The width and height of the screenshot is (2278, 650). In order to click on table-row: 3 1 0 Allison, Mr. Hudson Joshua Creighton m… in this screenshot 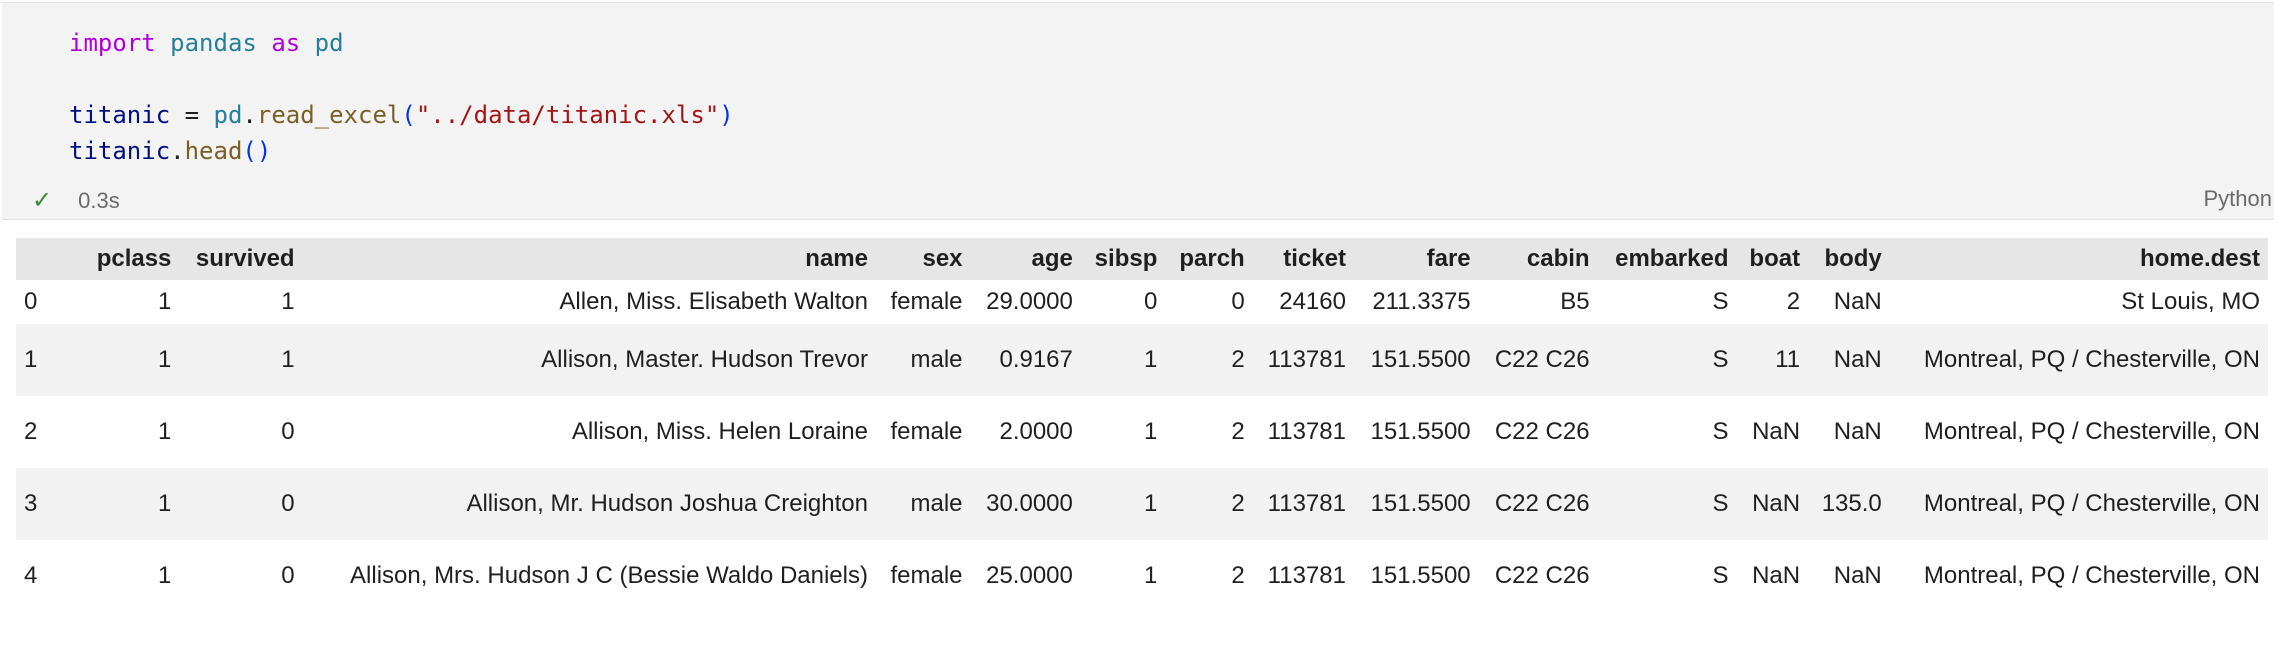, I will do `click(1142, 504)`.